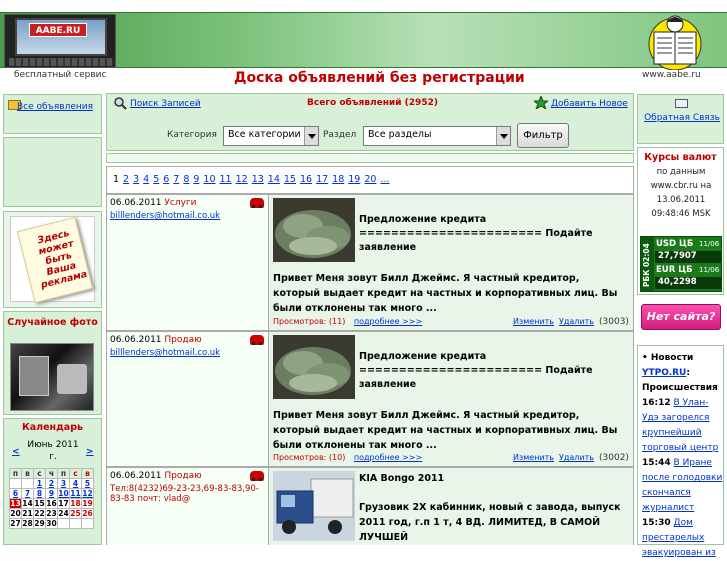 This screenshot has width=727, height=561. What do you see at coordinates (338, 179) in the screenshot?
I see `page-link: 18` at bounding box center [338, 179].